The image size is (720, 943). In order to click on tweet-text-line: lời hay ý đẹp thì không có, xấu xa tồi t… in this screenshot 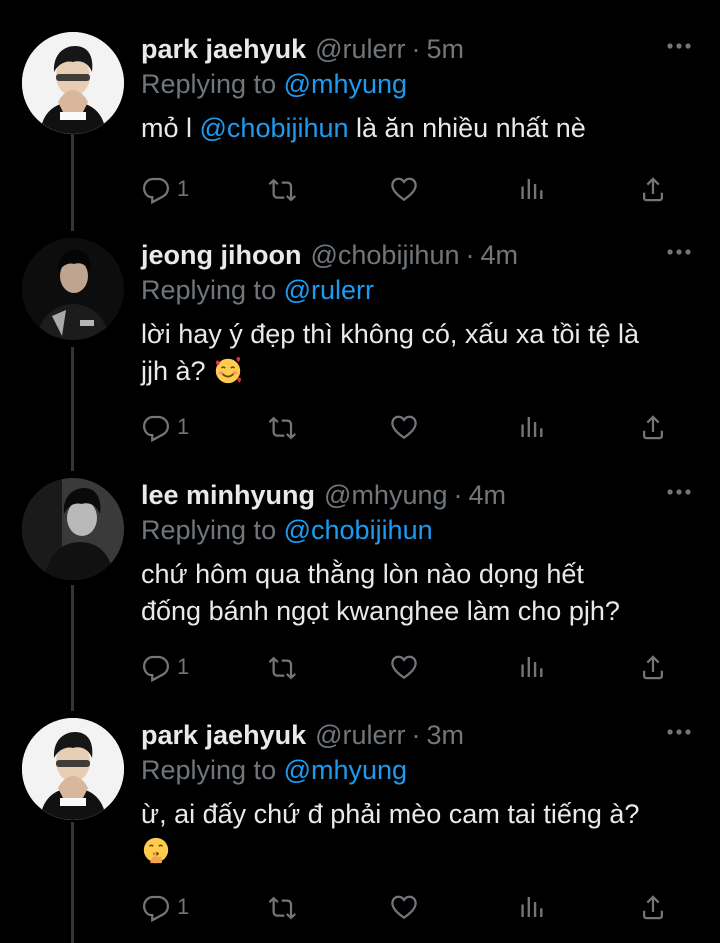, I will do `click(390, 334)`.